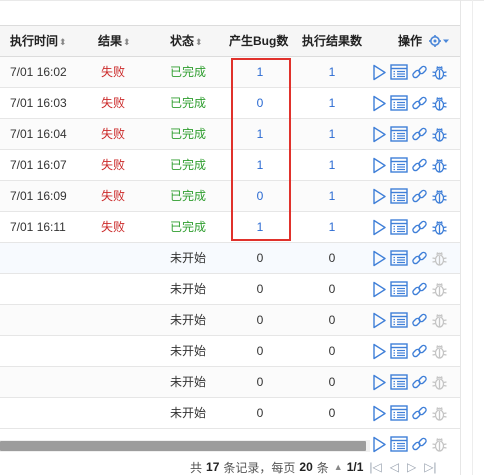  Describe the element at coordinates (332, 41) in the screenshot. I see `col-exec-results-label: 执行结果数` at that location.